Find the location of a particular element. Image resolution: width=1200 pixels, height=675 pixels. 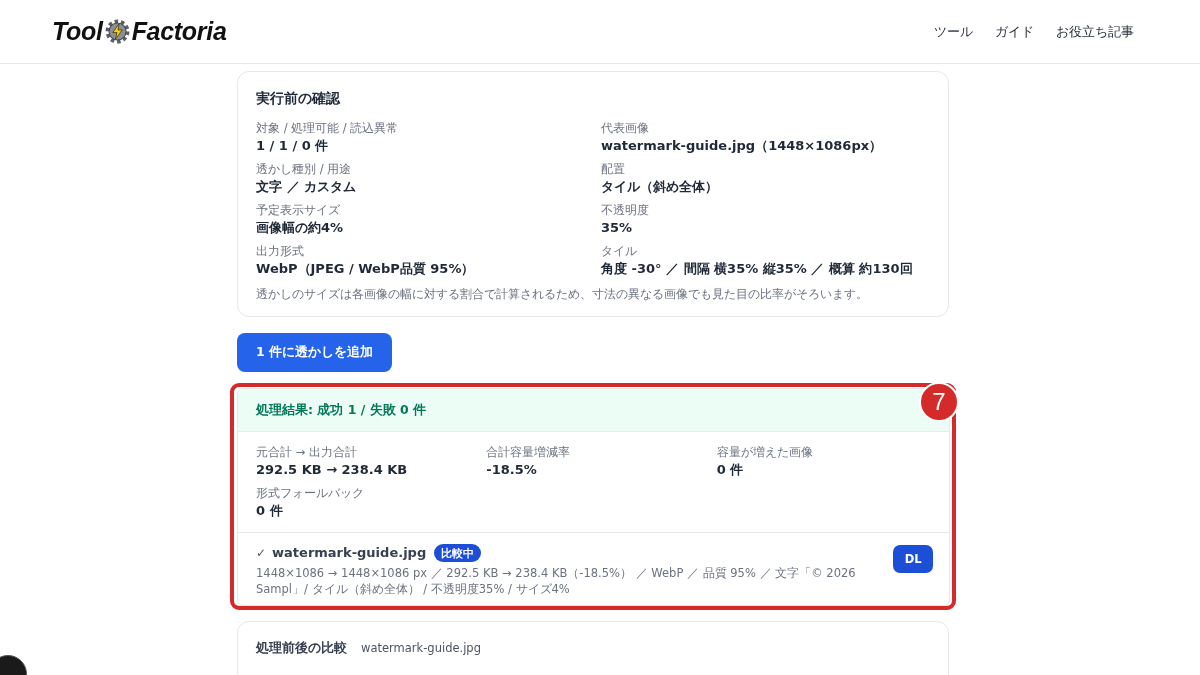

nav-link: ガイド is located at coordinates (1014, 31).